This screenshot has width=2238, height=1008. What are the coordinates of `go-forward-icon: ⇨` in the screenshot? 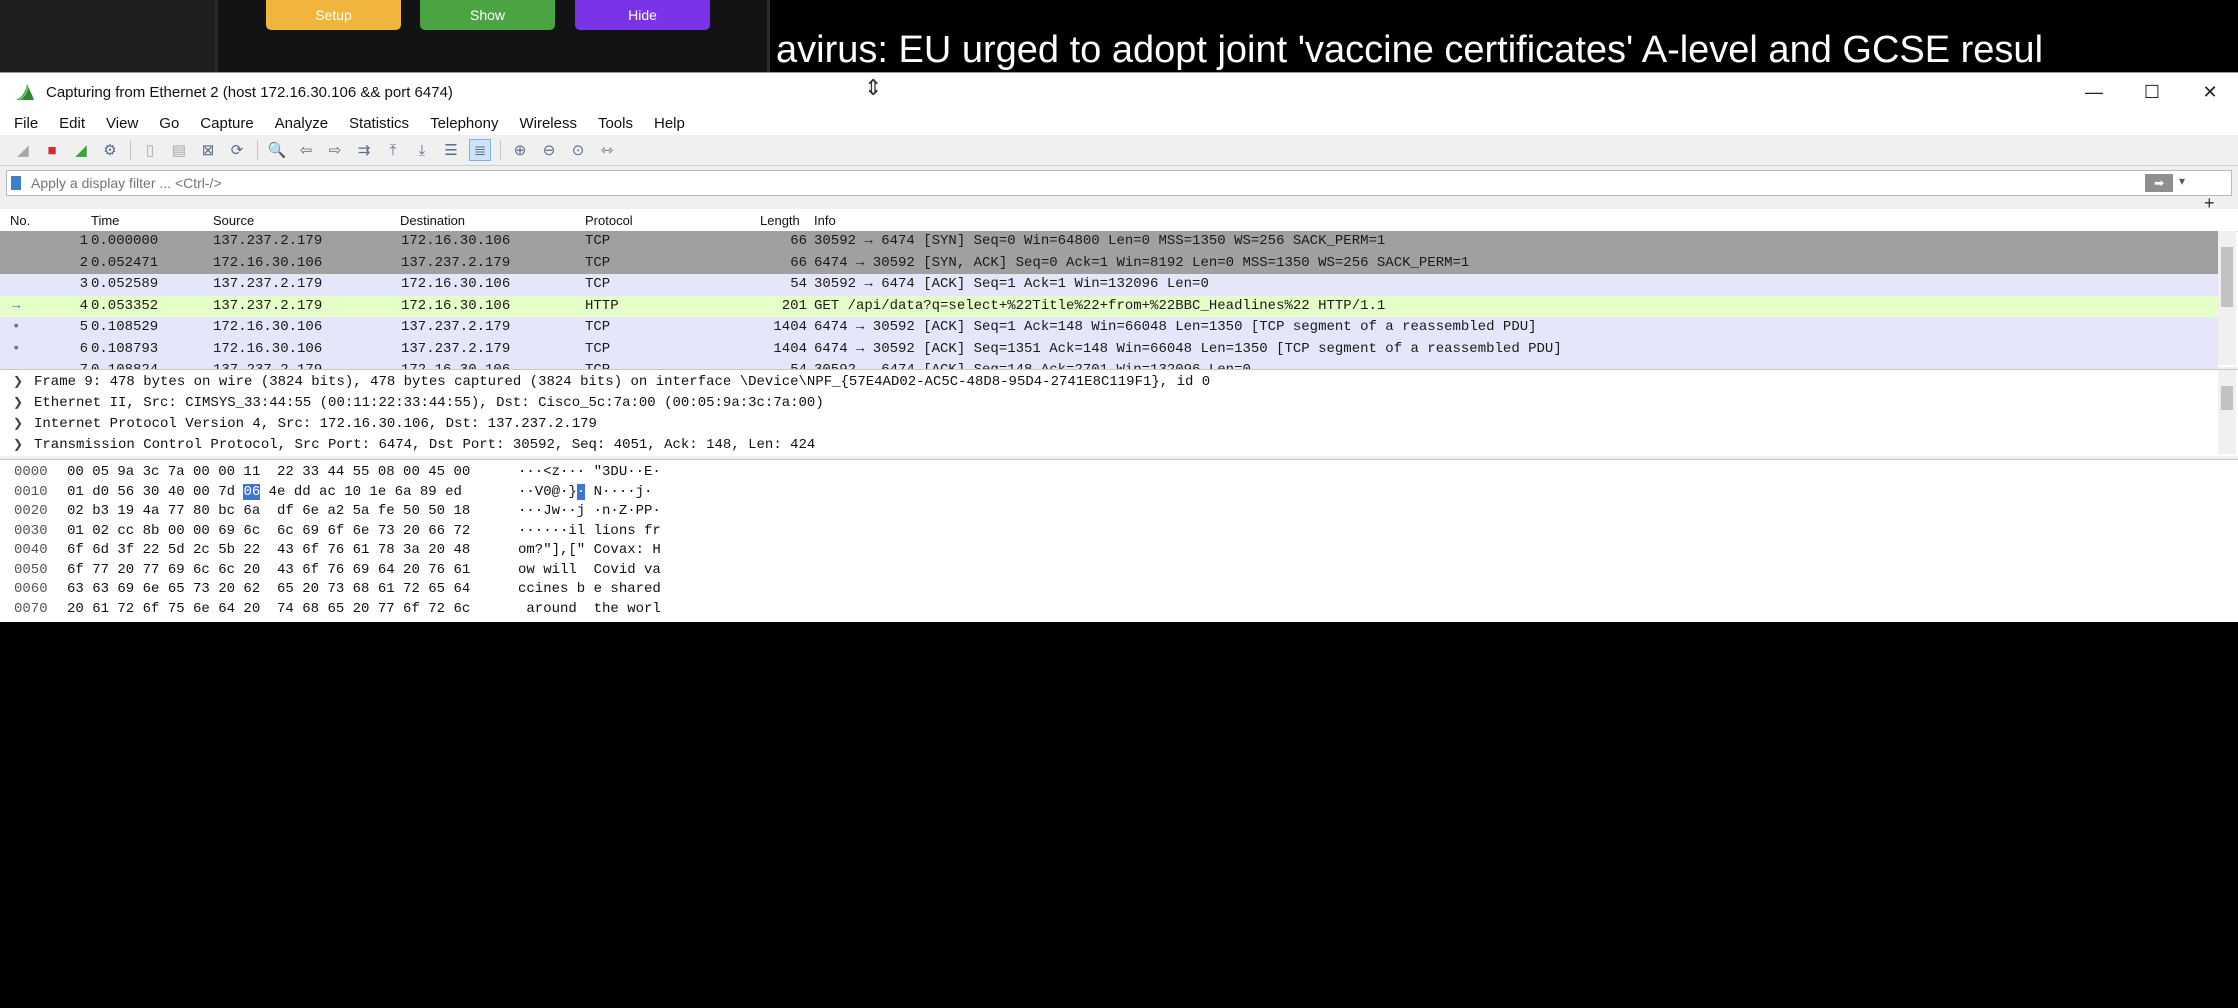 It's located at (335, 150).